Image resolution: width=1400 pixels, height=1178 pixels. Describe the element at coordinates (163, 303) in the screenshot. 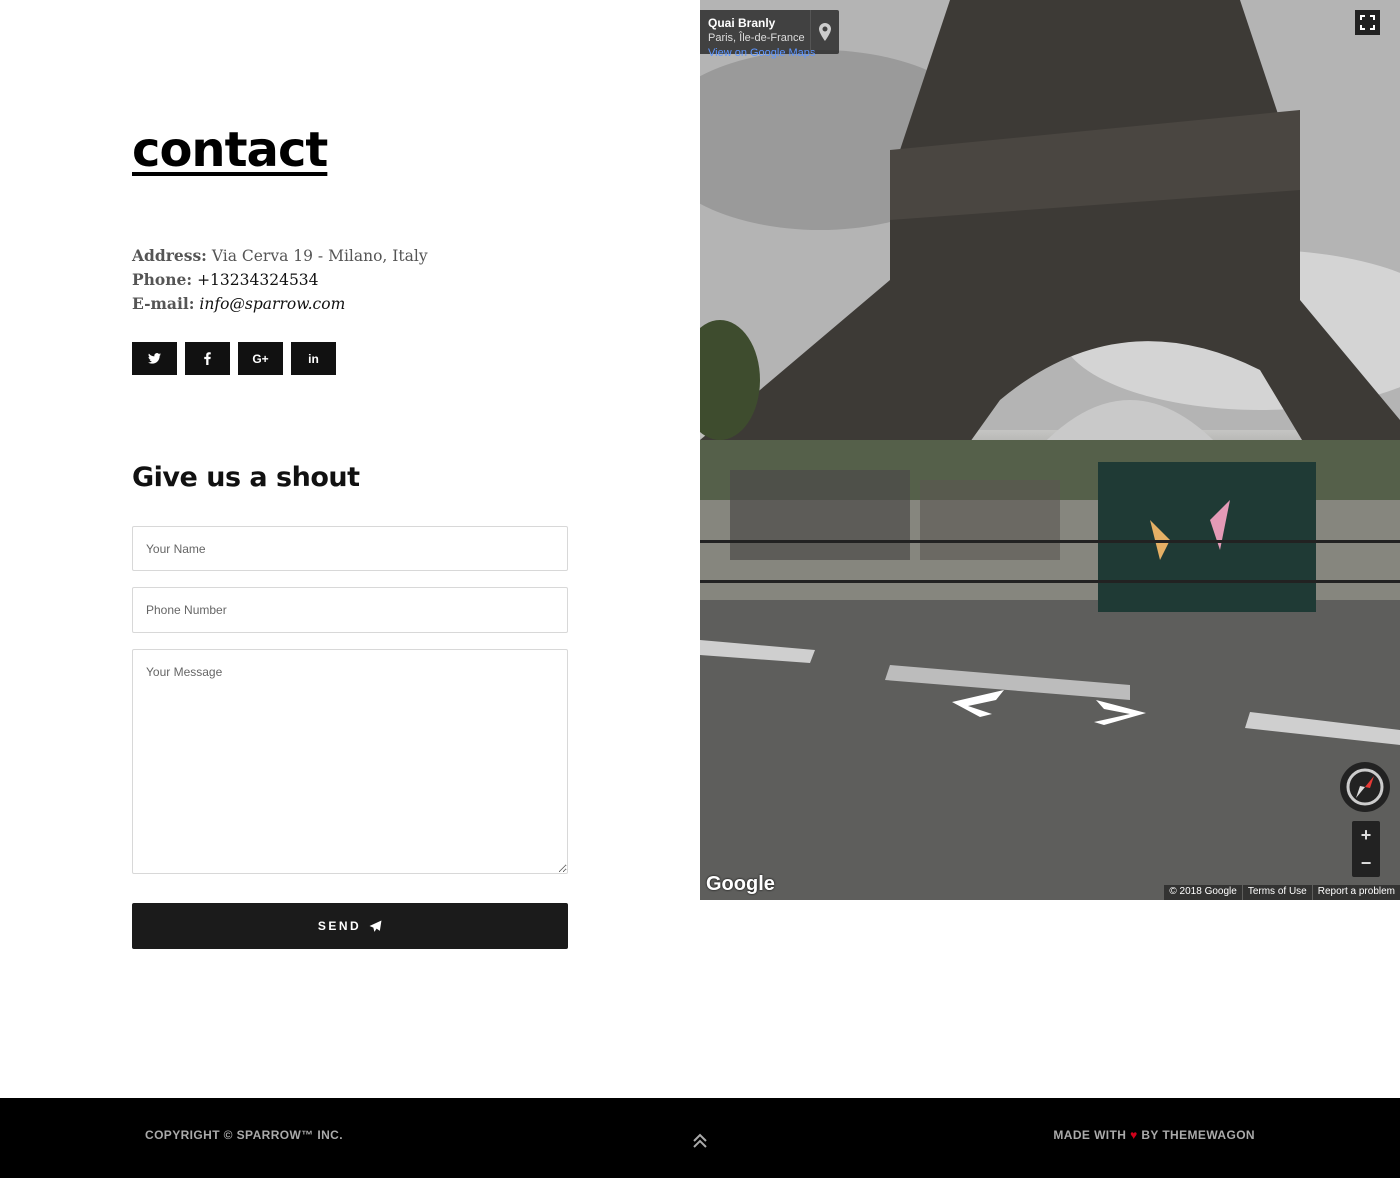

I see `email-label: E-mail:` at that location.